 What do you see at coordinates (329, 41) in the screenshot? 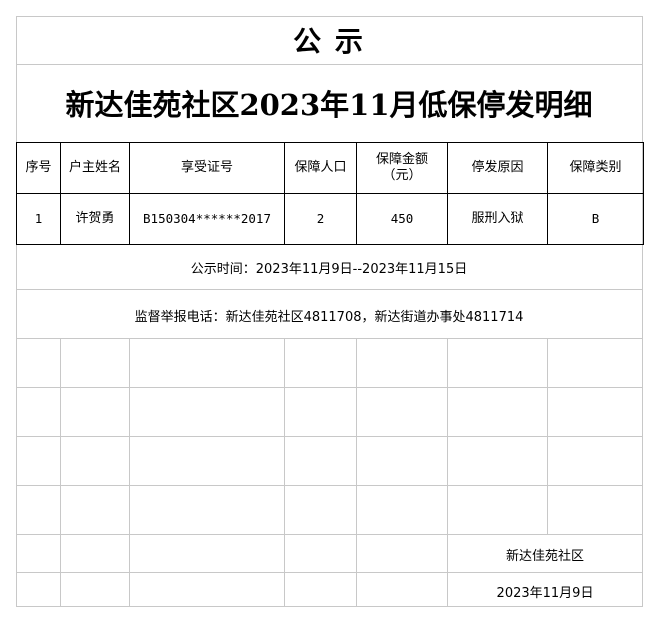
I see `page-title: 公 示` at bounding box center [329, 41].